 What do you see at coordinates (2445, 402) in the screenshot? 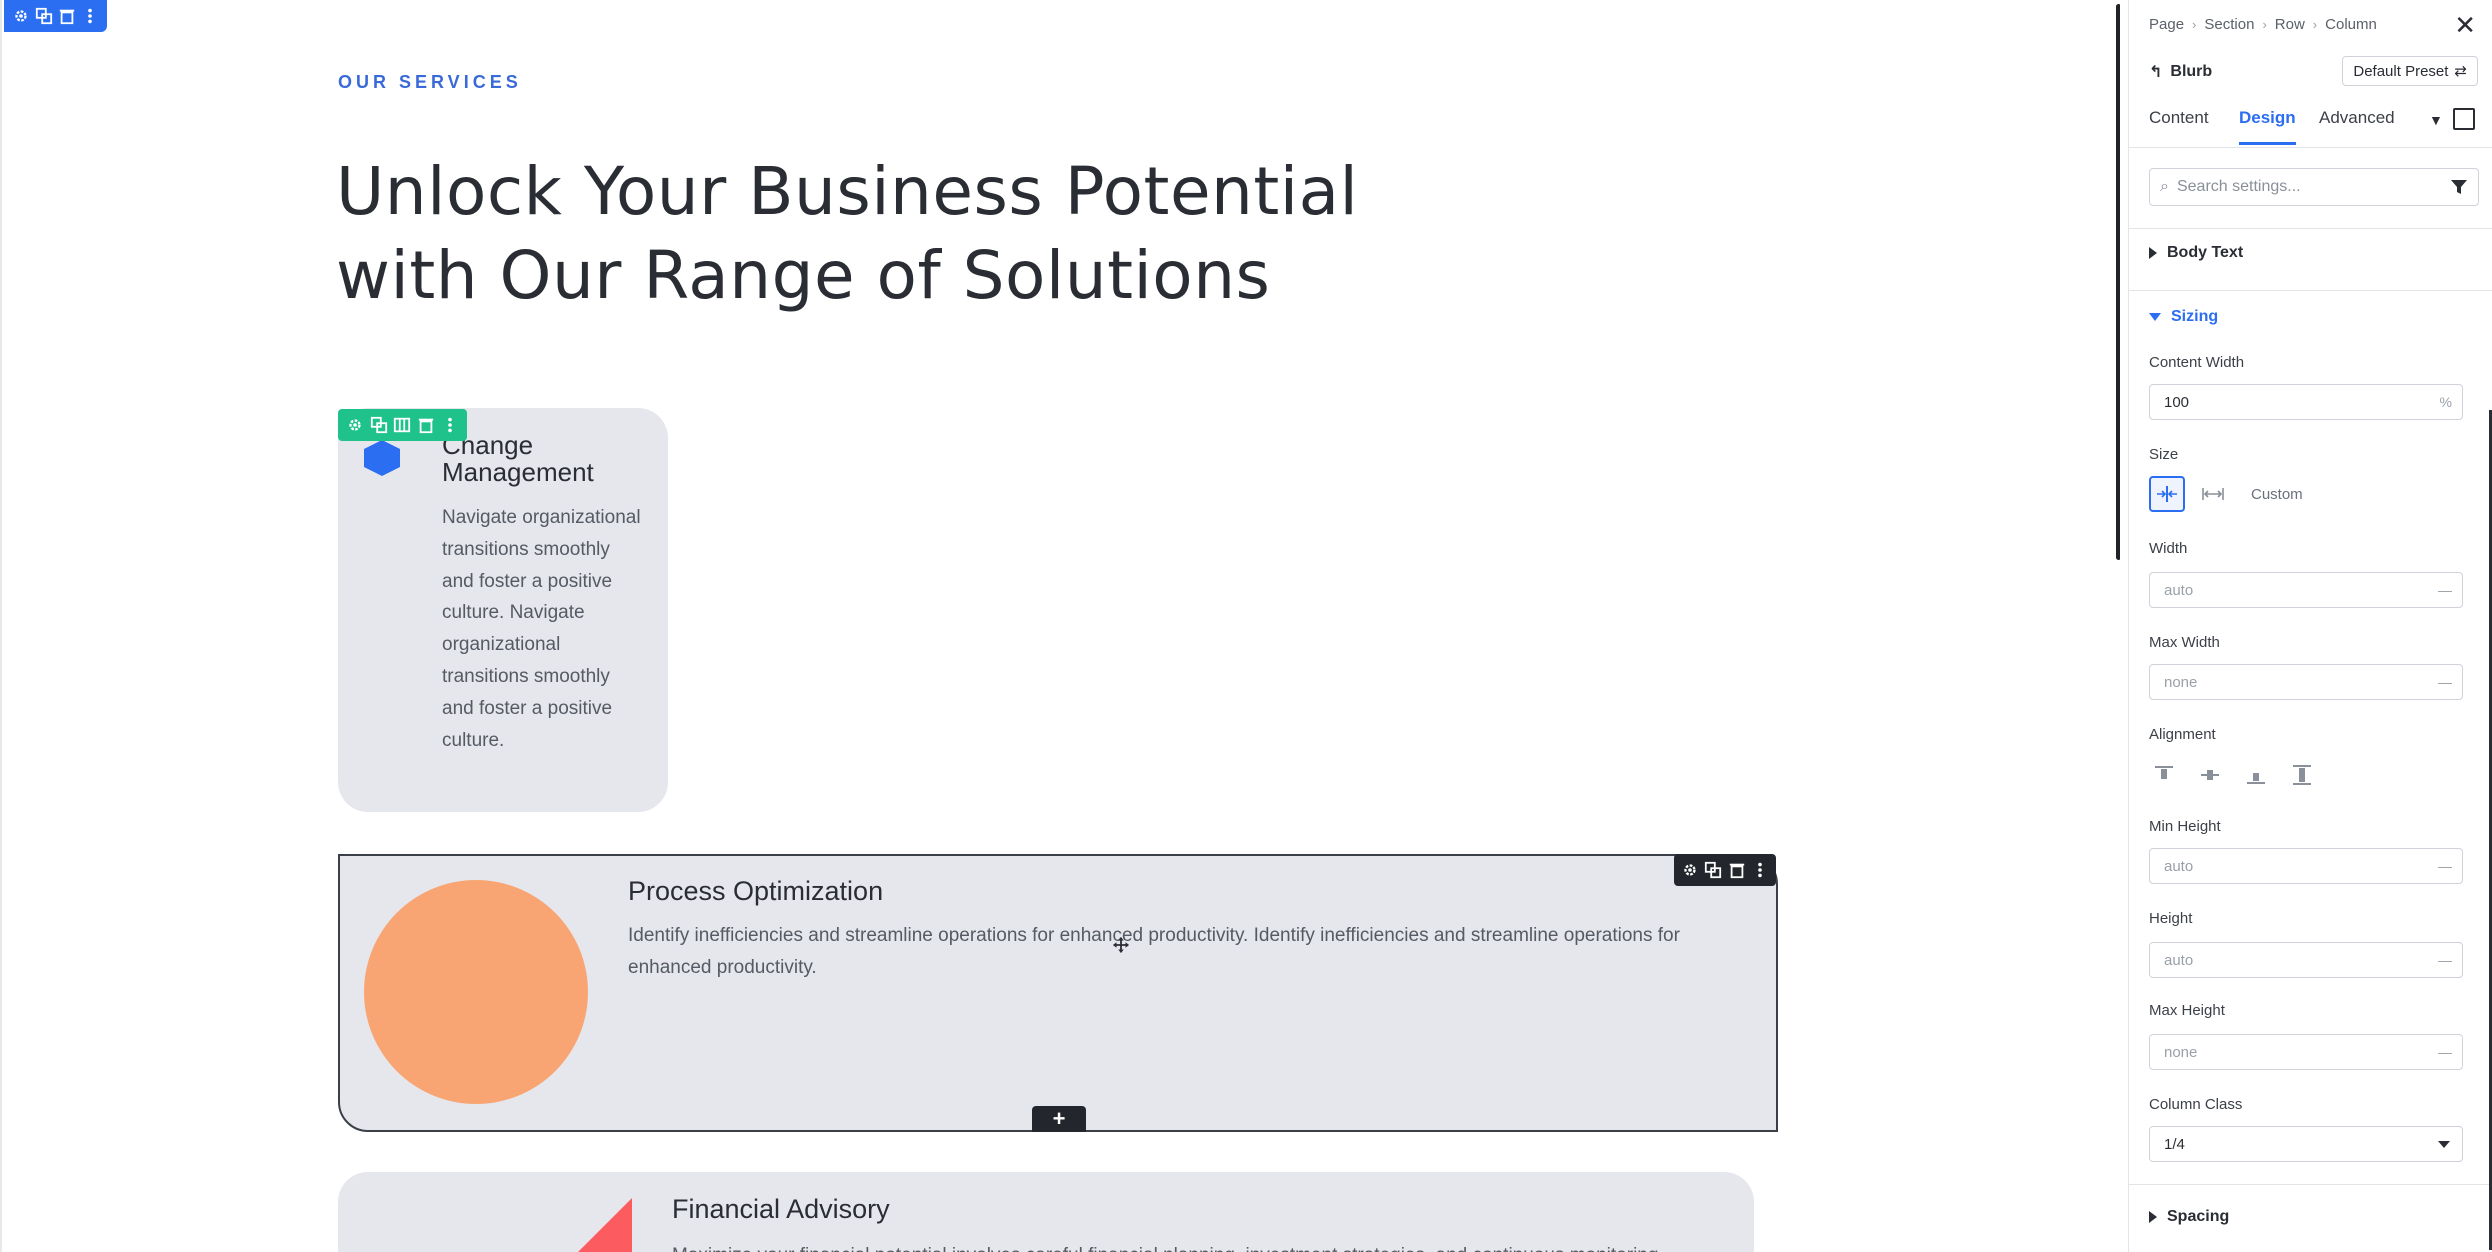
I see `unit-label: %` at bounding box center [2445, 402].